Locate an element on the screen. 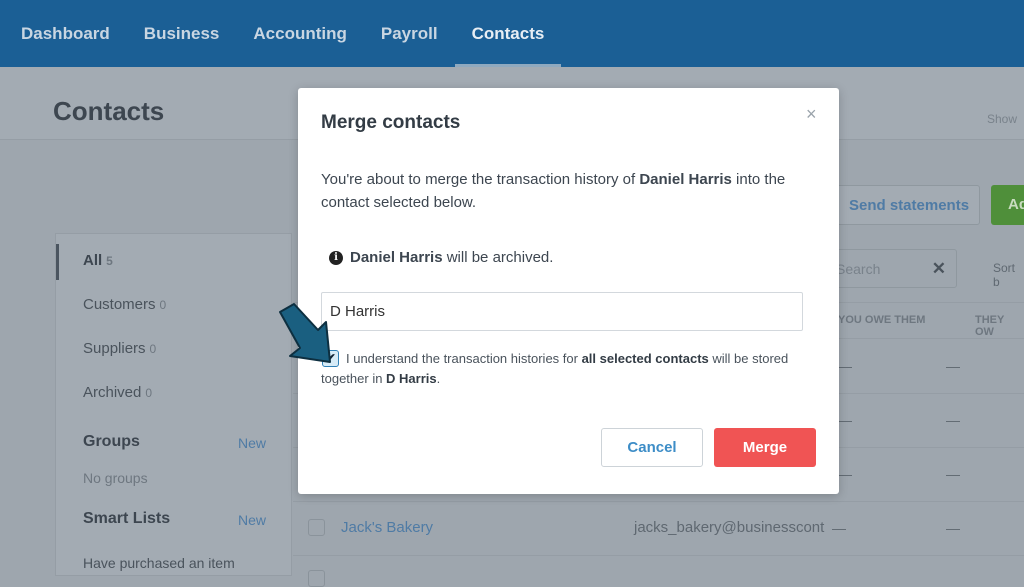 The height and width of the screenshot is (587, 1024). label: Suppliers is located at coordinates (114, 348).